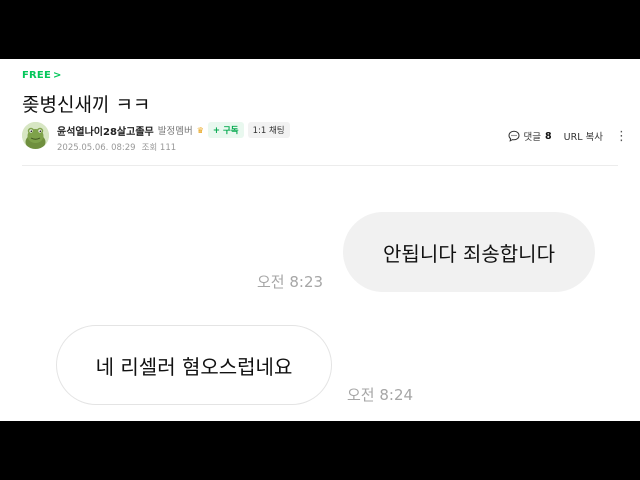 The width and height of the screenshot is (640, 480). I want to click on author-avatar, so click(35, 135).